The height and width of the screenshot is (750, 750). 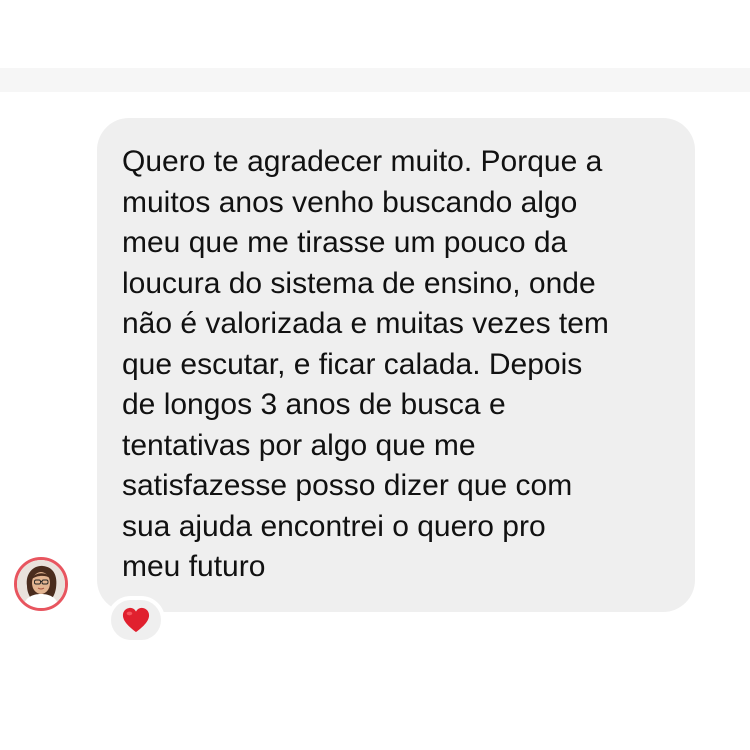 What do you see at coordinates (345, 242) in the screenshot?
I see `message-line: meu que me tirasse um pouco da` at bounding box center [345, 242].